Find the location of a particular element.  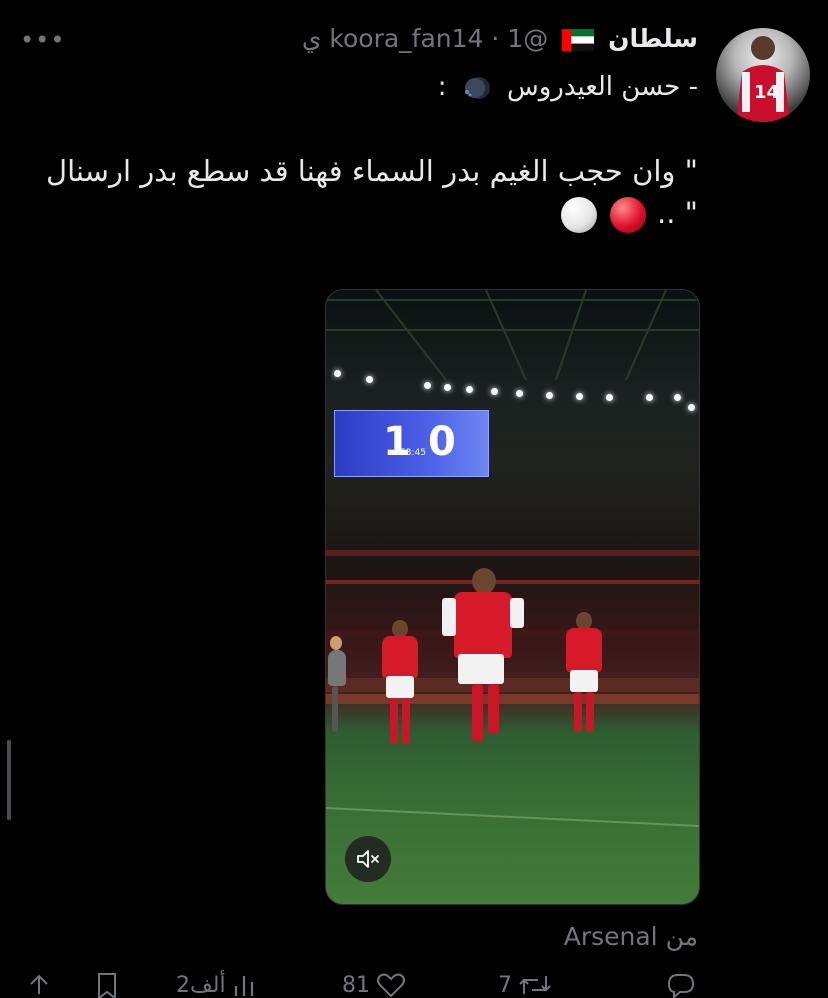

player-teammate-left is located at coordinates (400, 685).